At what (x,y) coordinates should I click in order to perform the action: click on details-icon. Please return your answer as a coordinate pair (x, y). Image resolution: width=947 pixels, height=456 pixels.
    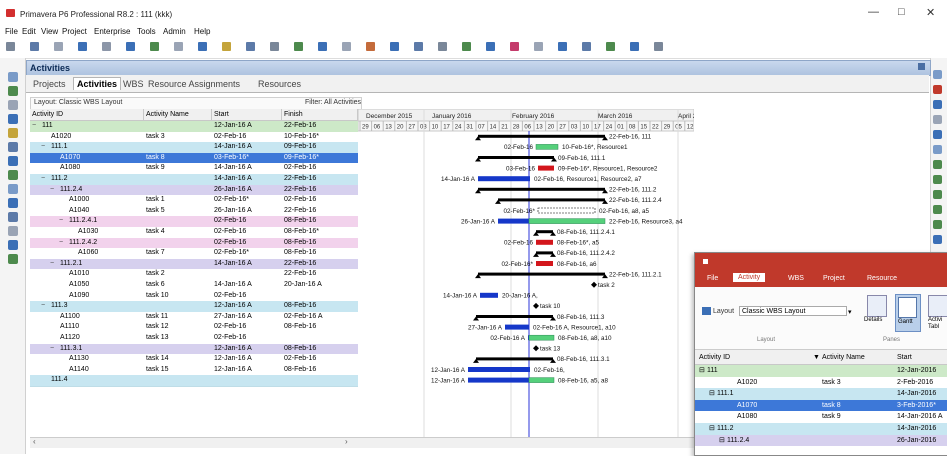
    Looking at the image, I should click on (877, 306).